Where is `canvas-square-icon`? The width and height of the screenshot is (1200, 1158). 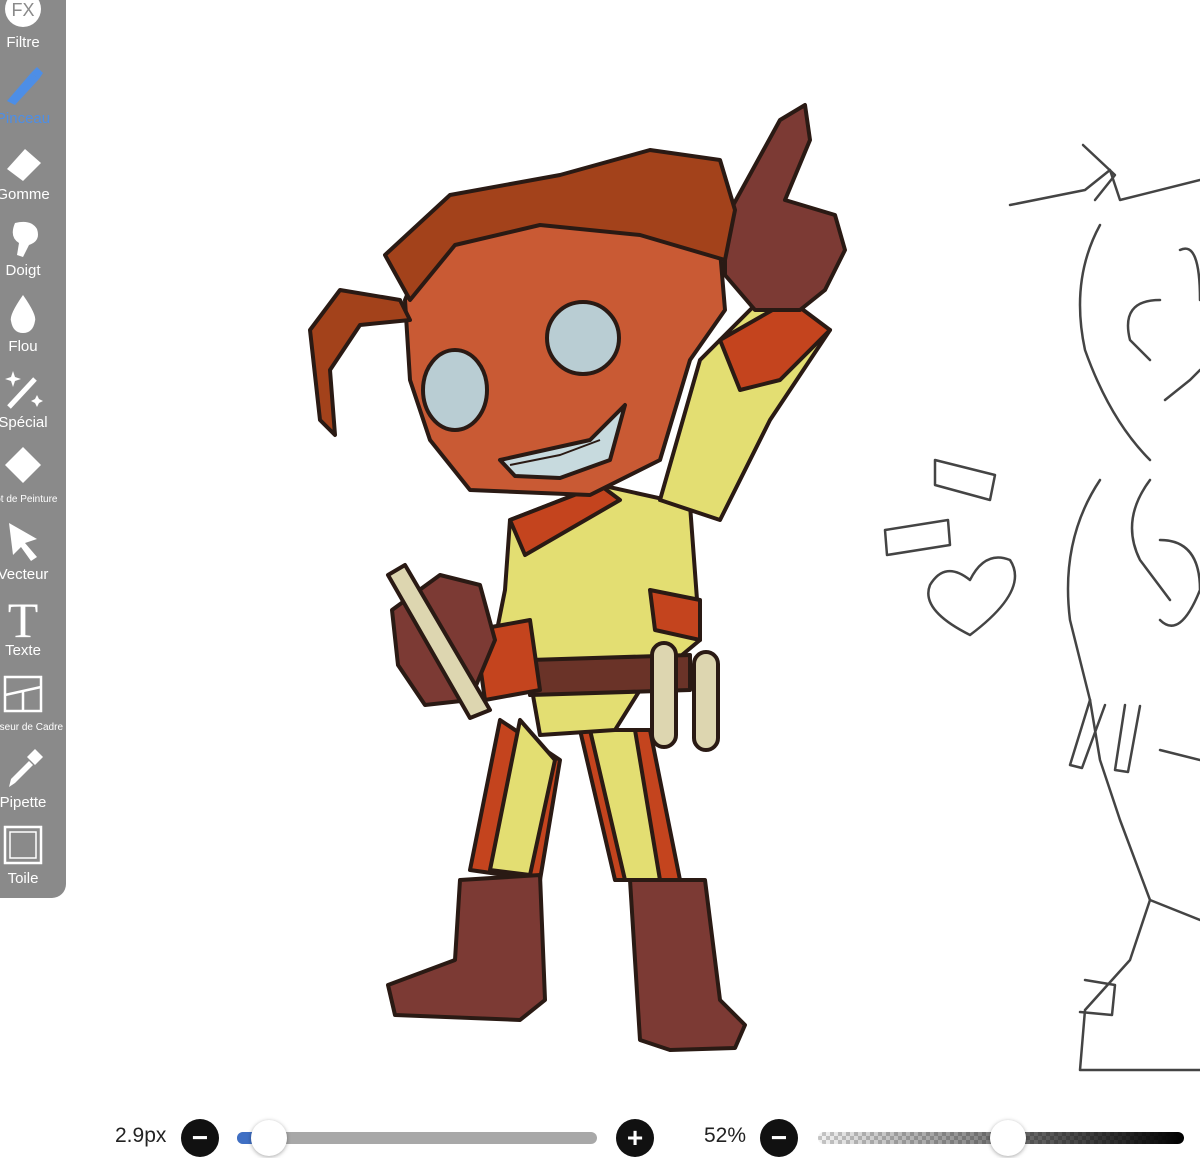
canvas-square-icon is located at coordinates (33, 845).